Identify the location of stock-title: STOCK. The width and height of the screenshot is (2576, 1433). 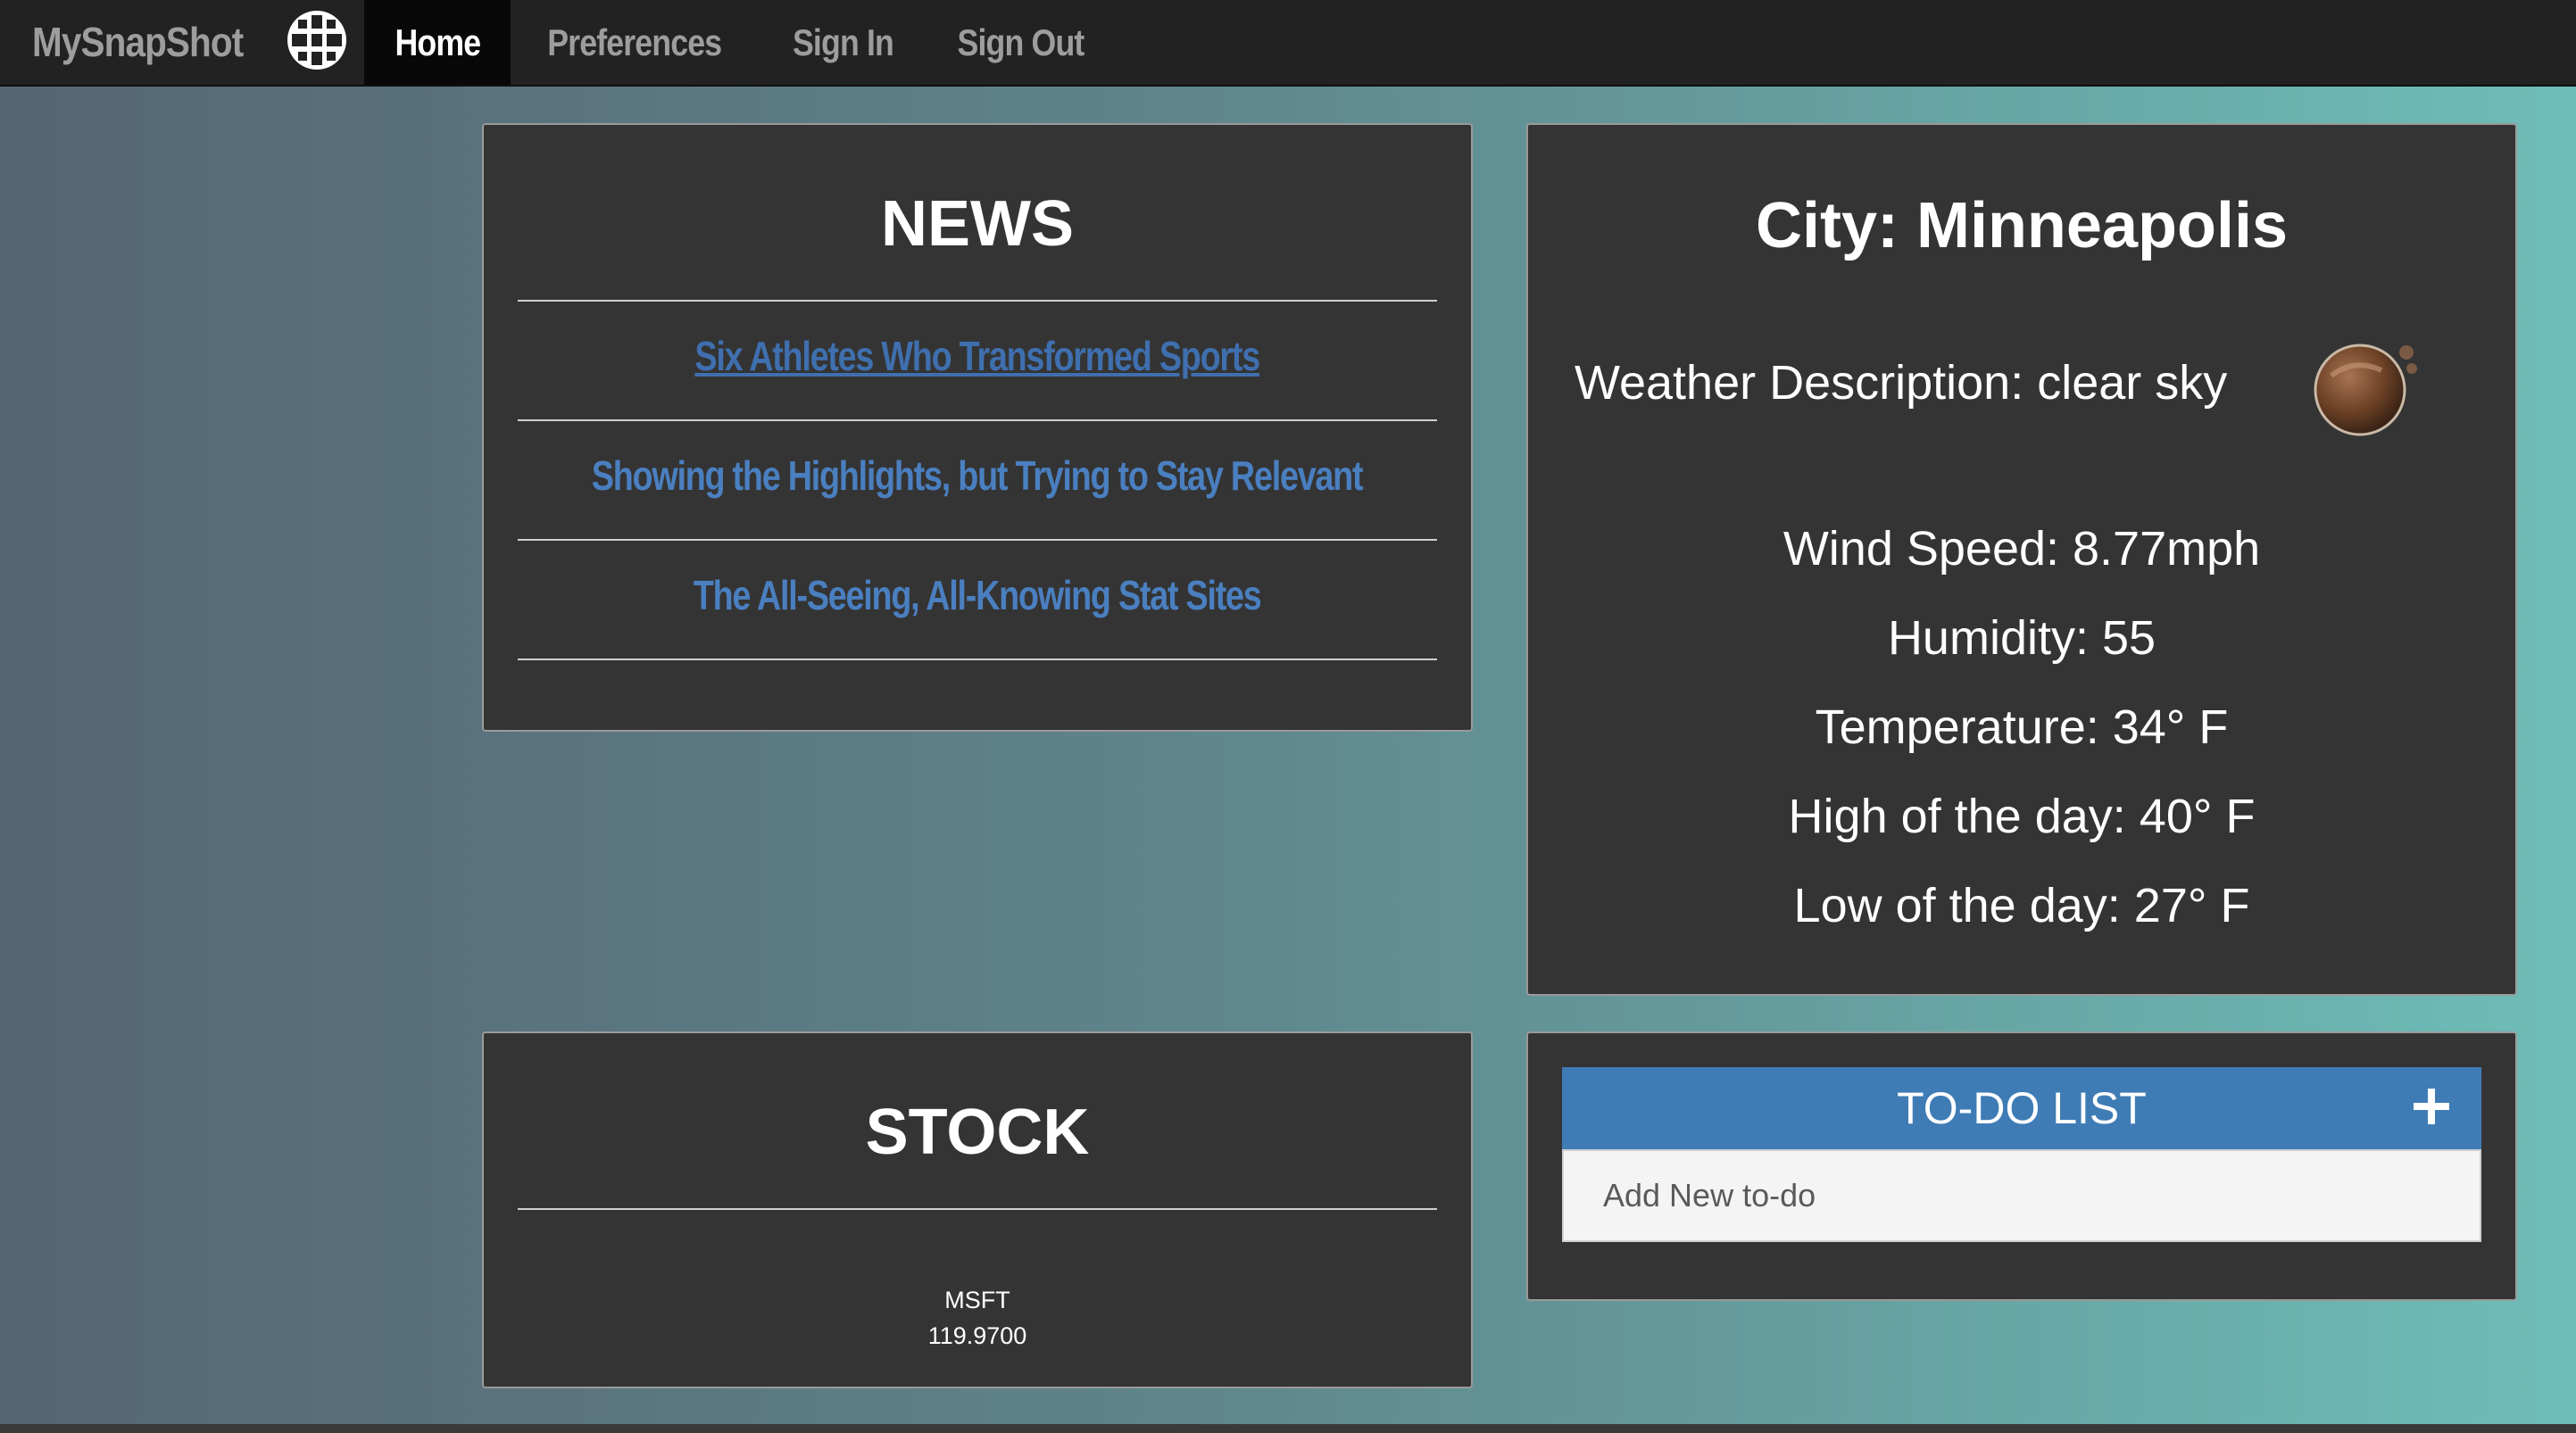
(978, 1132).